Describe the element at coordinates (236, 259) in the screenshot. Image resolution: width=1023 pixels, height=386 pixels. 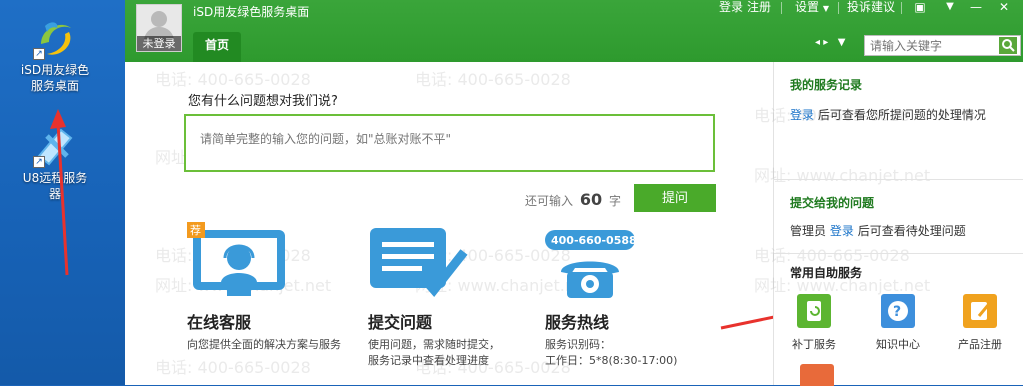
I see `headset-agent-icon: 荐` at that location.